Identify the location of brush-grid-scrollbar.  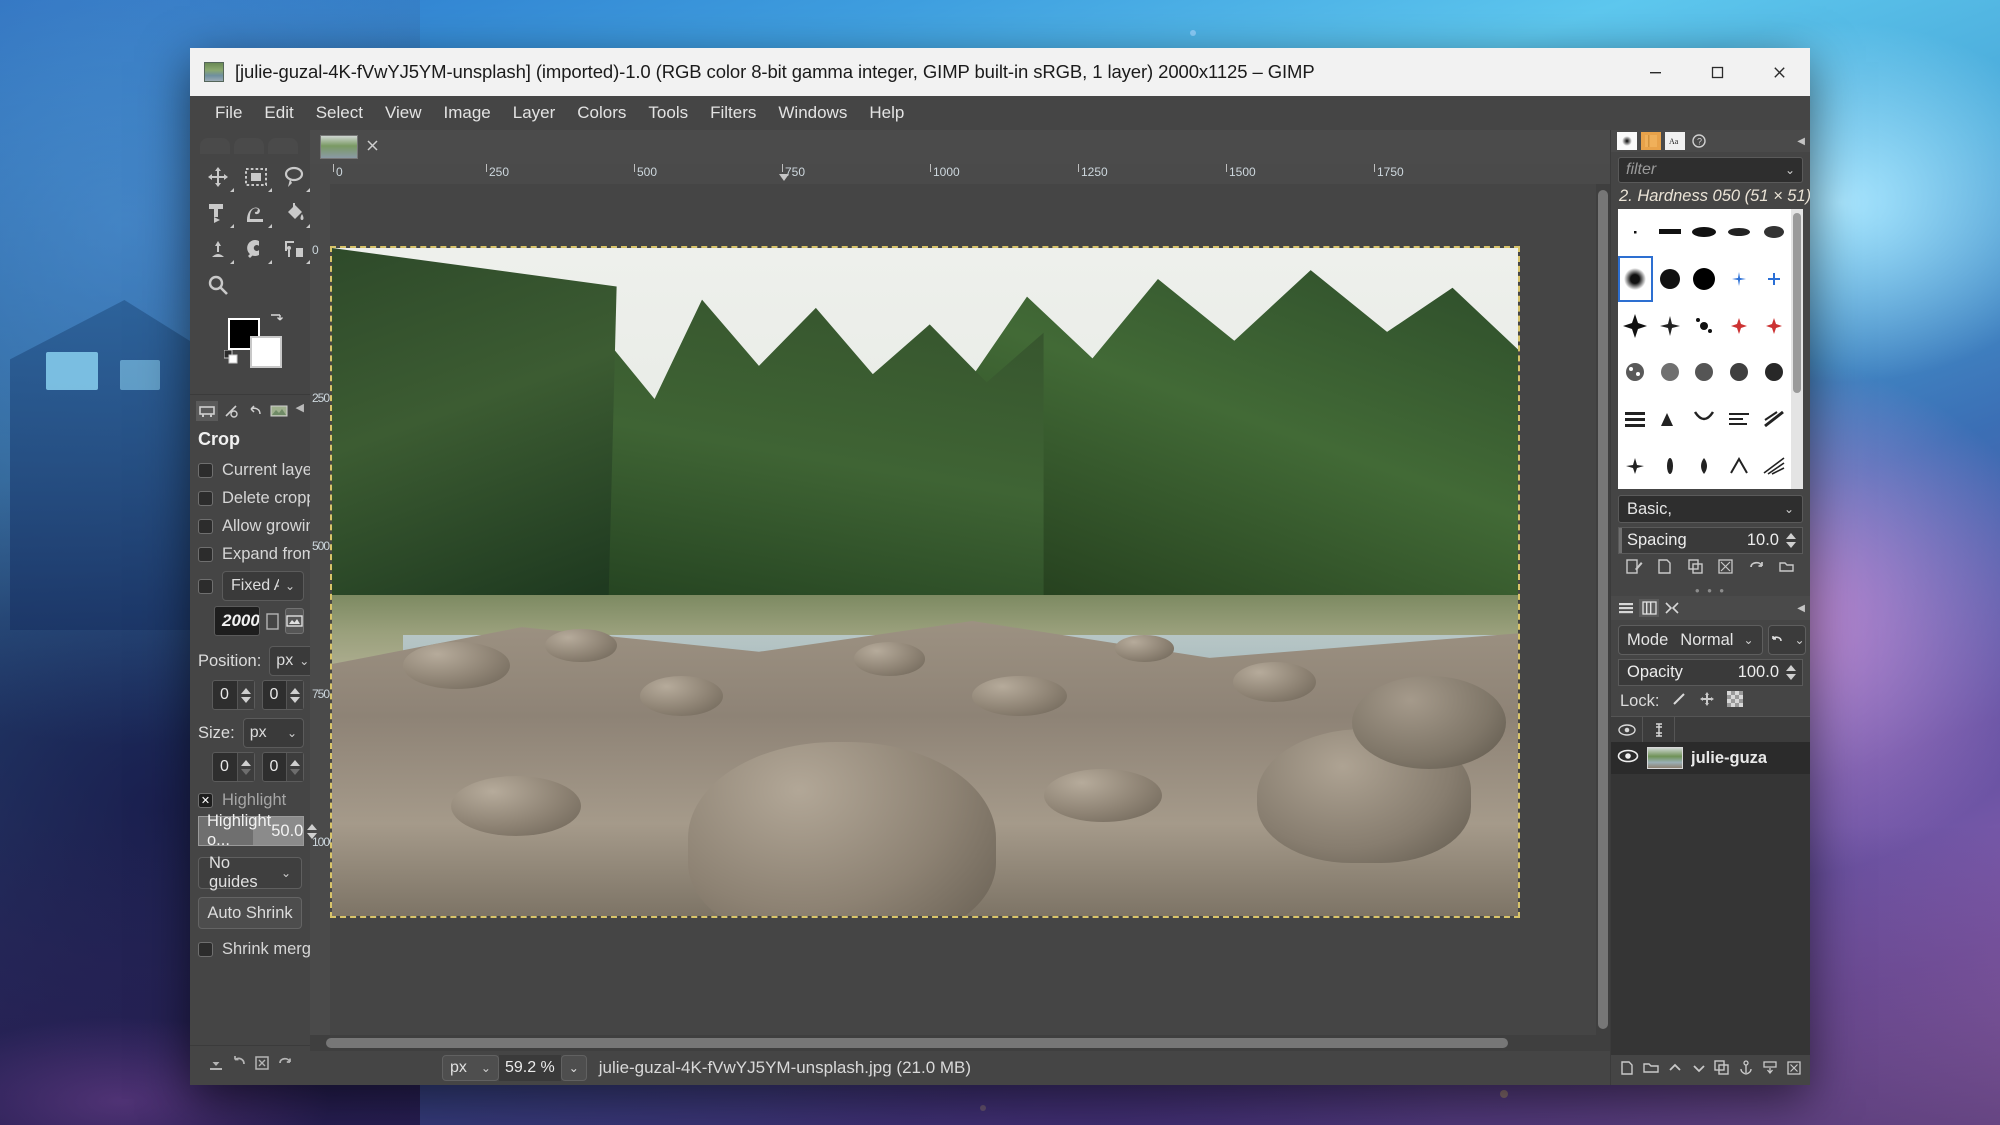
(1797, 349).